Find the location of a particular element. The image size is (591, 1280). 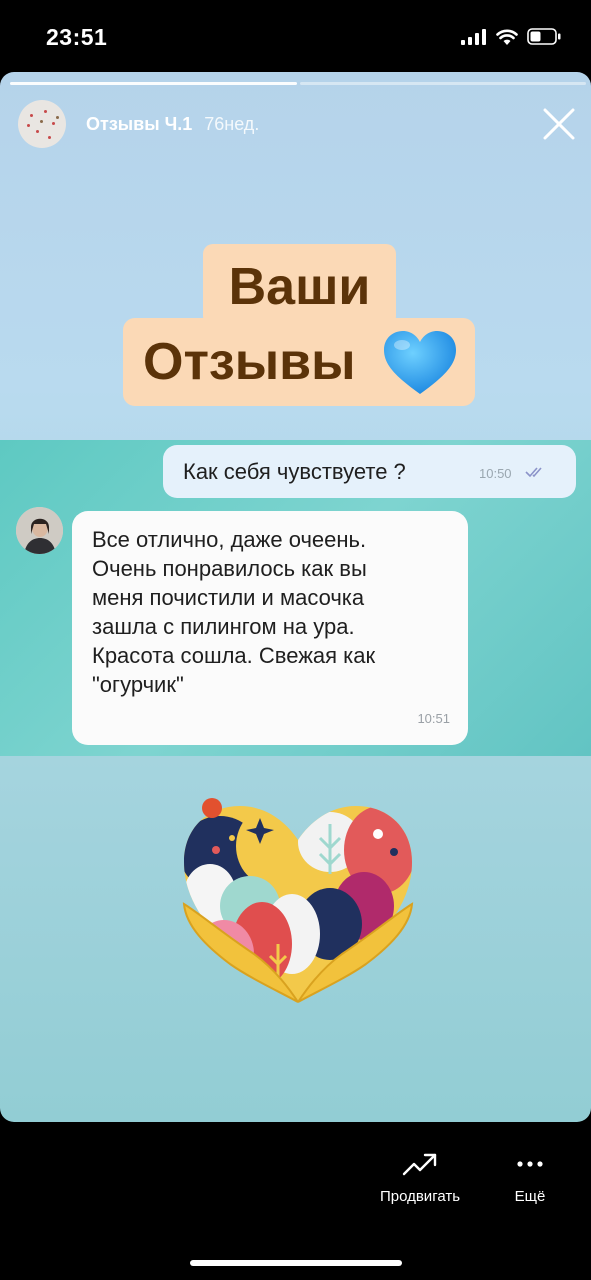

bottom-bar: Продвигать Ещё is located at coordinates (295, 1201).